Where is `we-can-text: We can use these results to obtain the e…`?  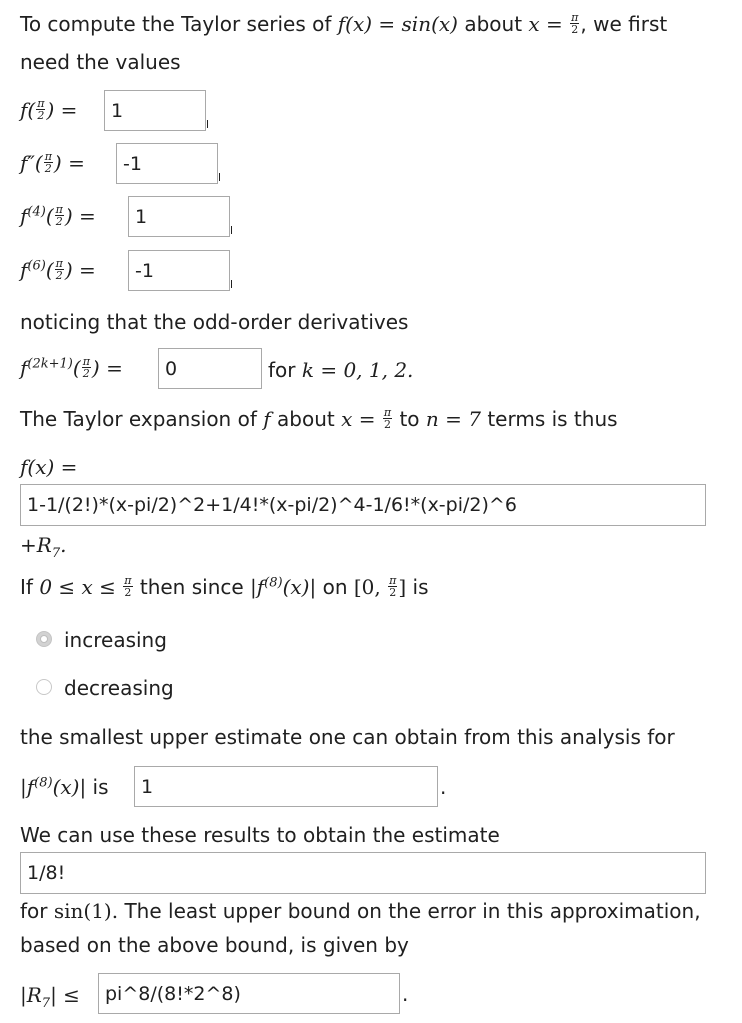 we-can-text: We can use these results to obtain the e… is located at coordinates (260, 835).